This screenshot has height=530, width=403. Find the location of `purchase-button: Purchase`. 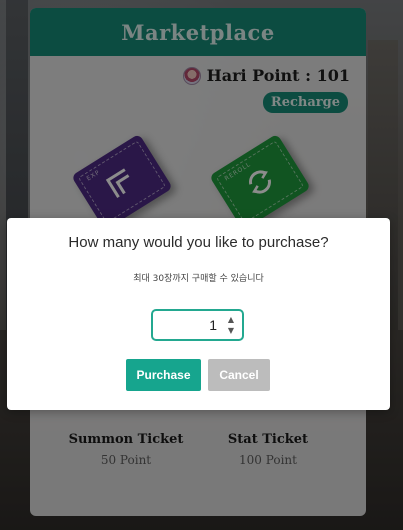

purchase-button: Purchase is located at coordinates (163, 375).